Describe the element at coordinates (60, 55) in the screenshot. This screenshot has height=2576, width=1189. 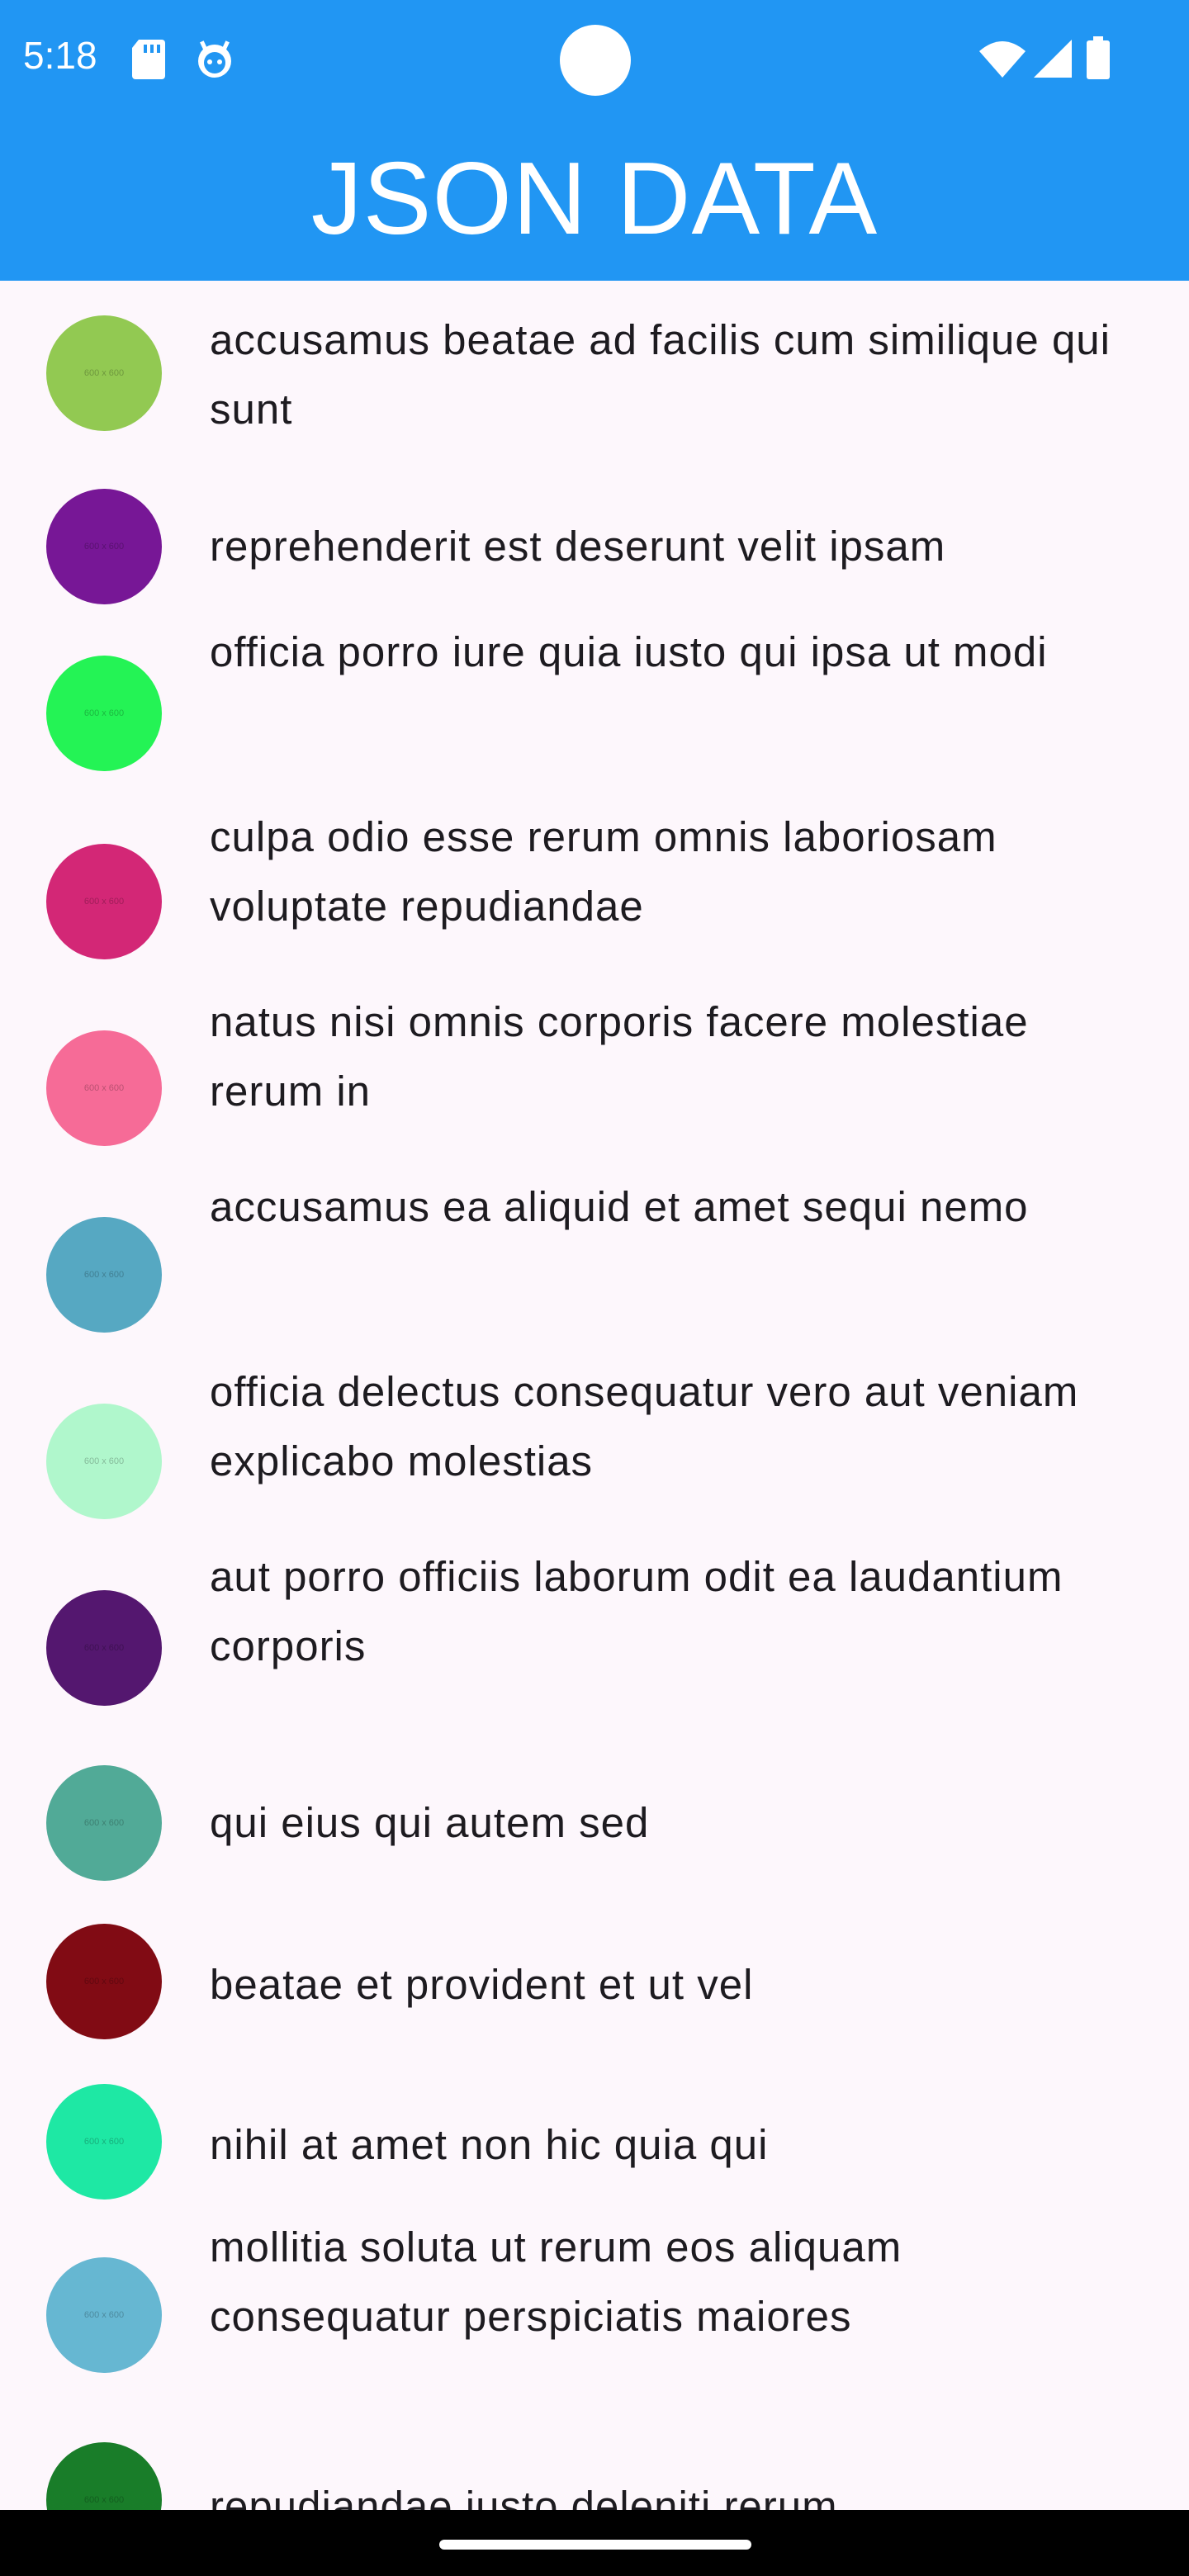
I see `status-time: 5:18` at that location.